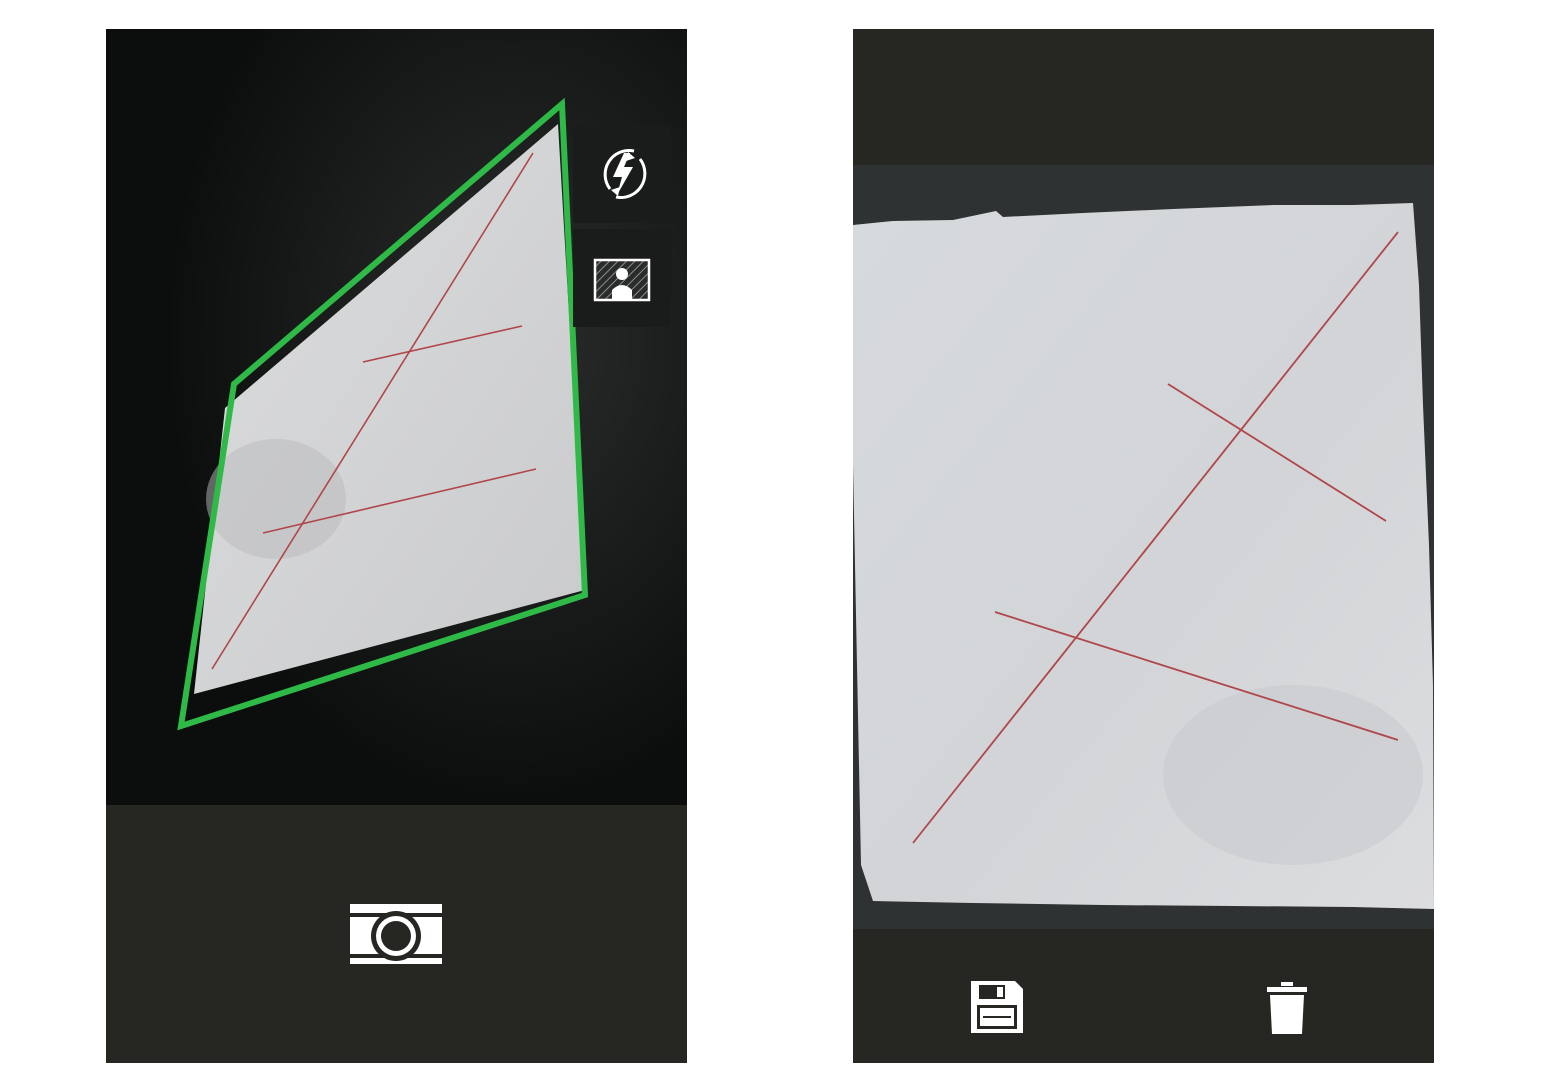 This screenshot has height=1092, width=1544. What do you see at coordinates (1143, 996) in the screenshot?
I see `preview-bottom-bar` at bounding box center [1143, 996].